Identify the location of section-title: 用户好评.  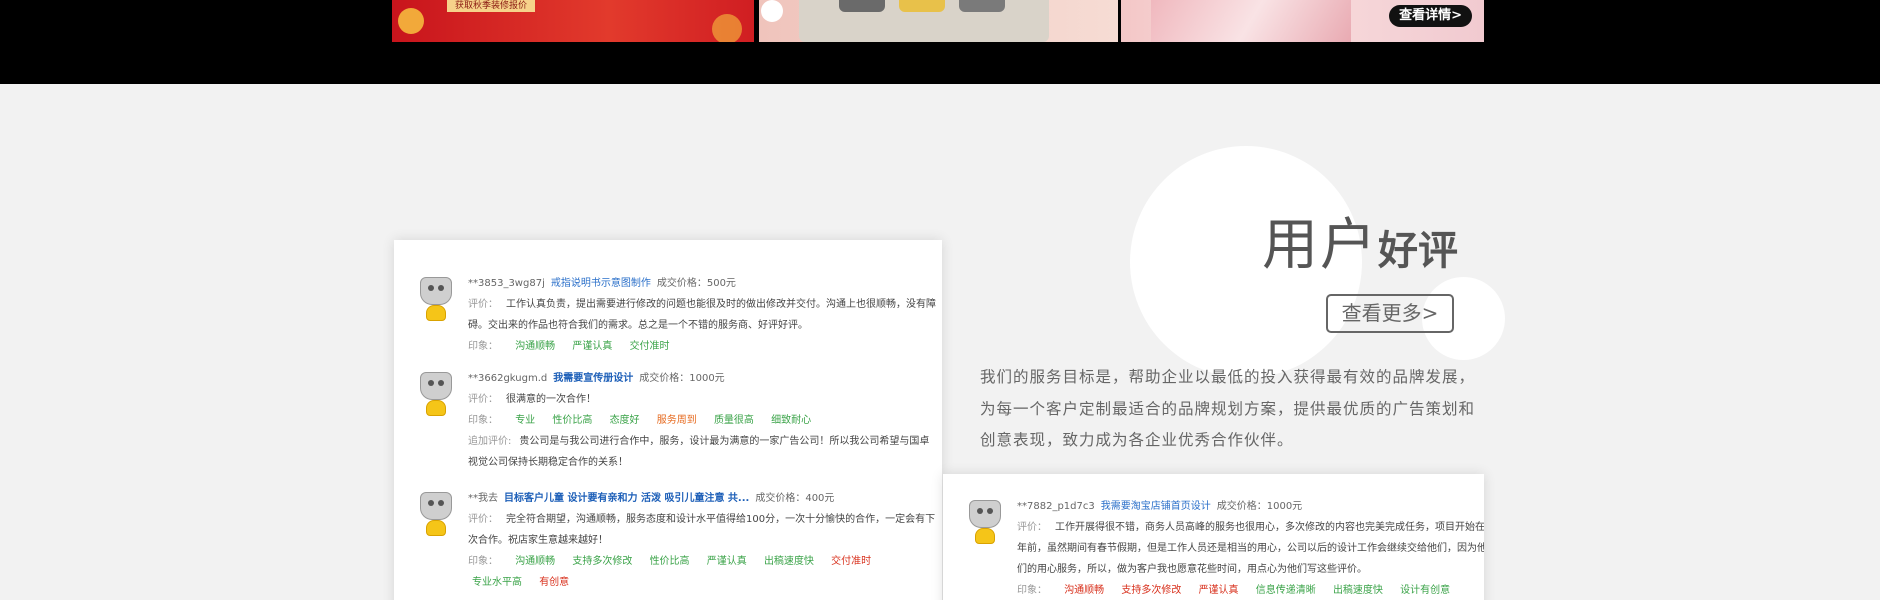
(1362, 239).